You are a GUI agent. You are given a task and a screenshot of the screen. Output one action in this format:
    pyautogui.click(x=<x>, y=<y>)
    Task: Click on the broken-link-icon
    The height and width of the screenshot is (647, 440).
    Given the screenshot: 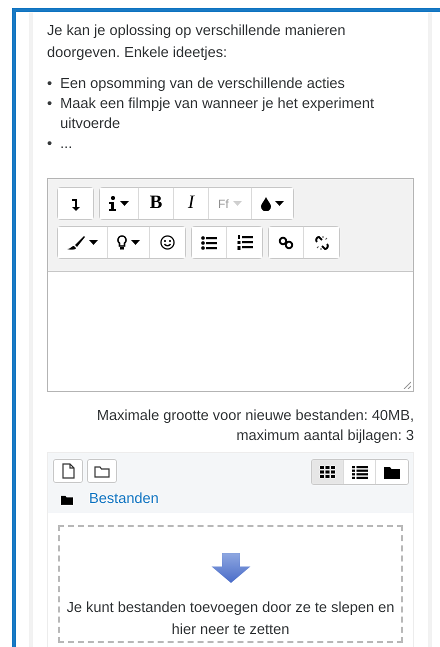 What is the action you would take?
    pyautogui.click(x=322, y=242)
    